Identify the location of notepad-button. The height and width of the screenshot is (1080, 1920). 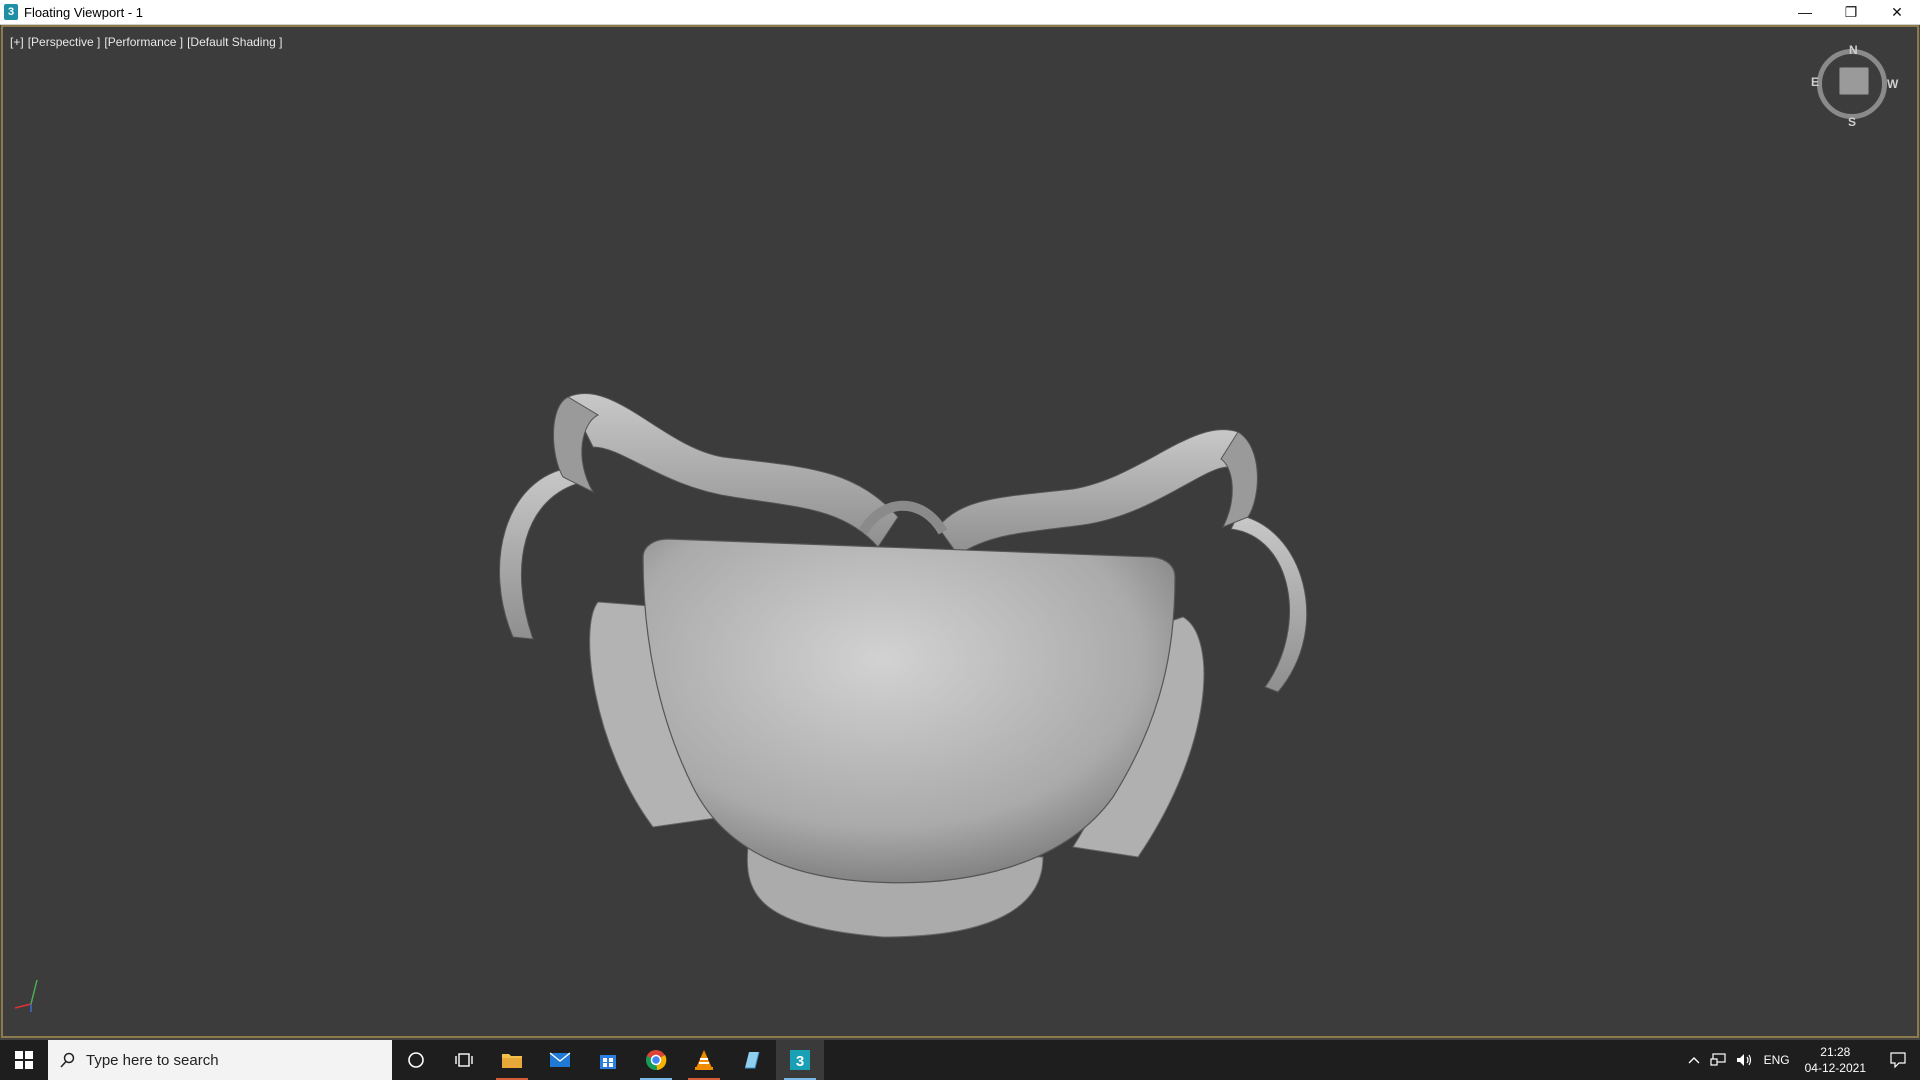
(752, 1060).